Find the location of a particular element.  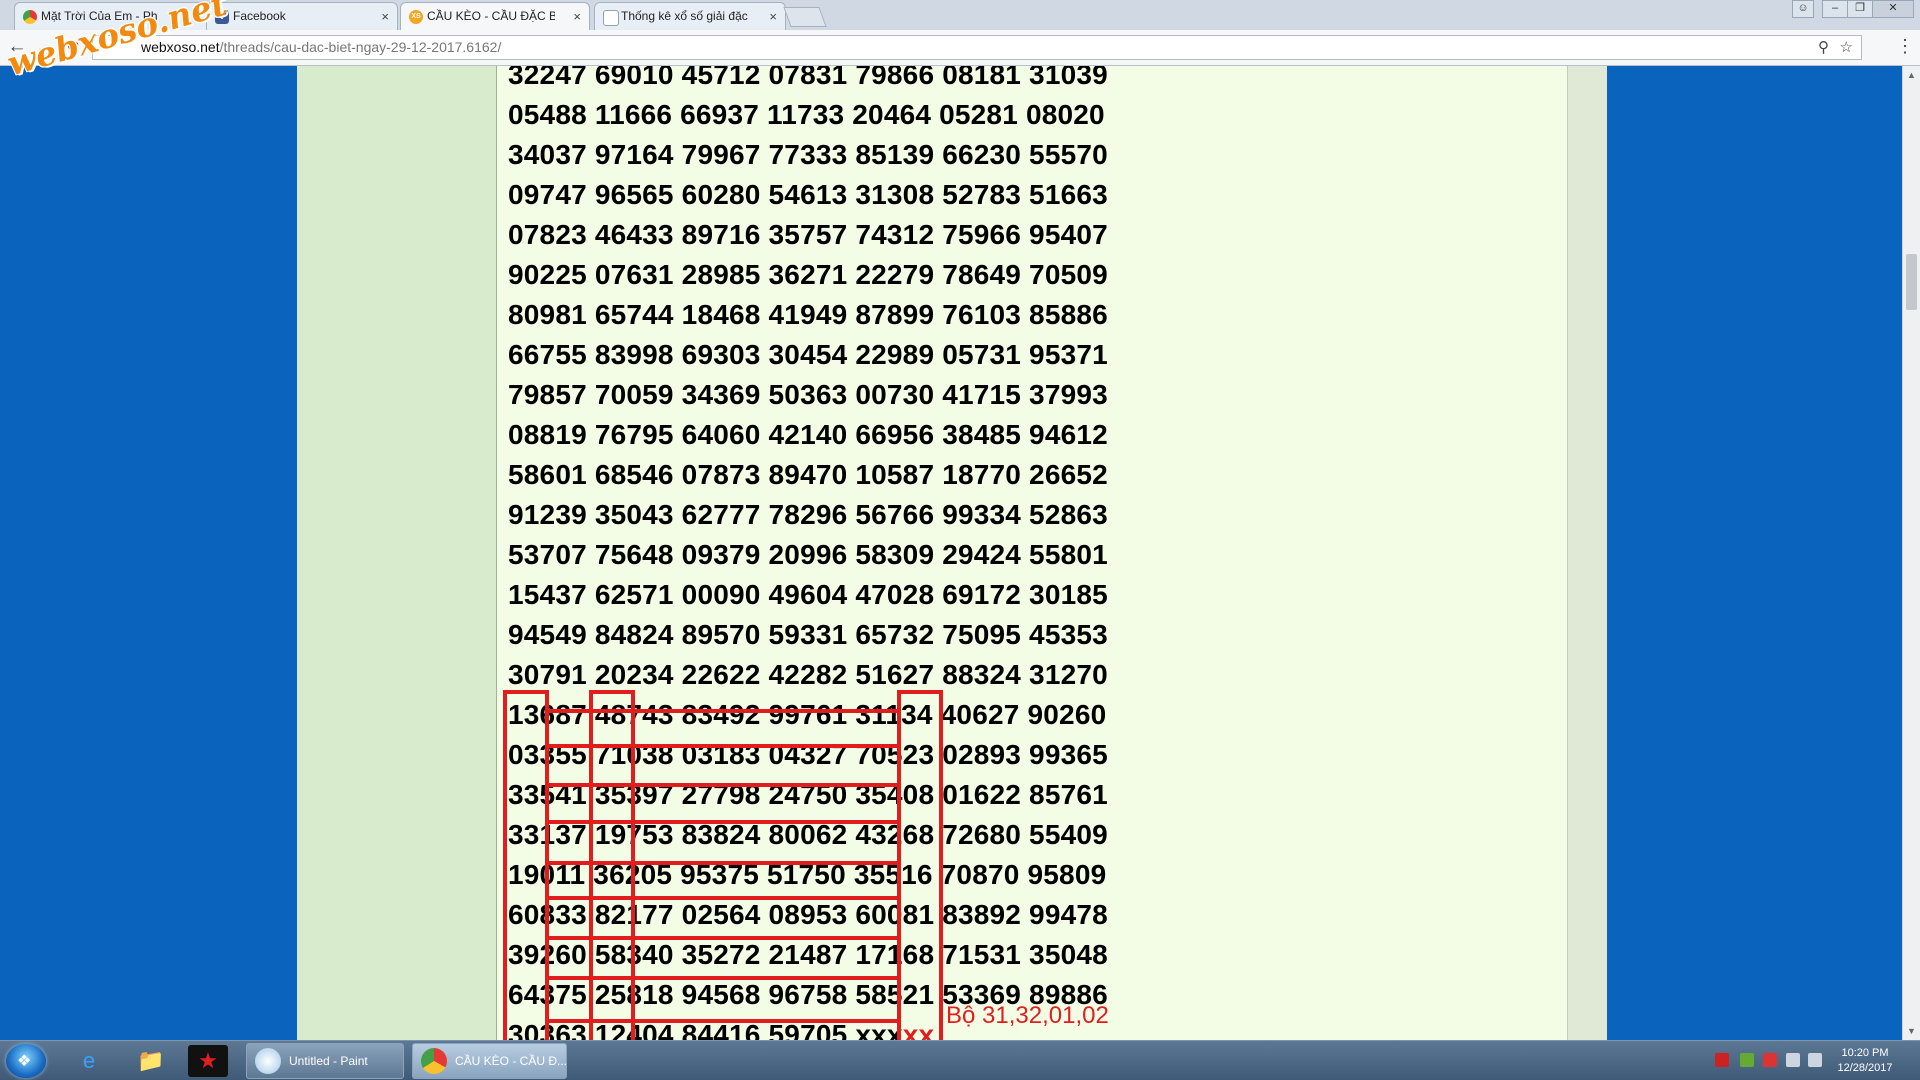

annotation-overlay is located at coordinates (723, 865).